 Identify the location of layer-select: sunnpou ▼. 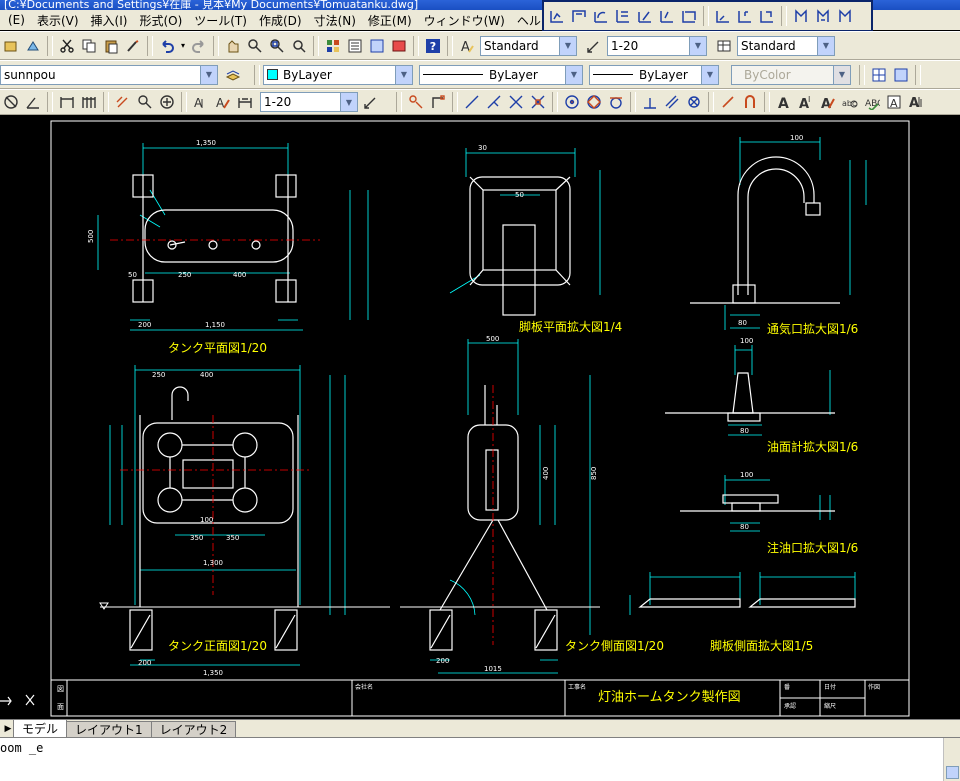
(109, 74).